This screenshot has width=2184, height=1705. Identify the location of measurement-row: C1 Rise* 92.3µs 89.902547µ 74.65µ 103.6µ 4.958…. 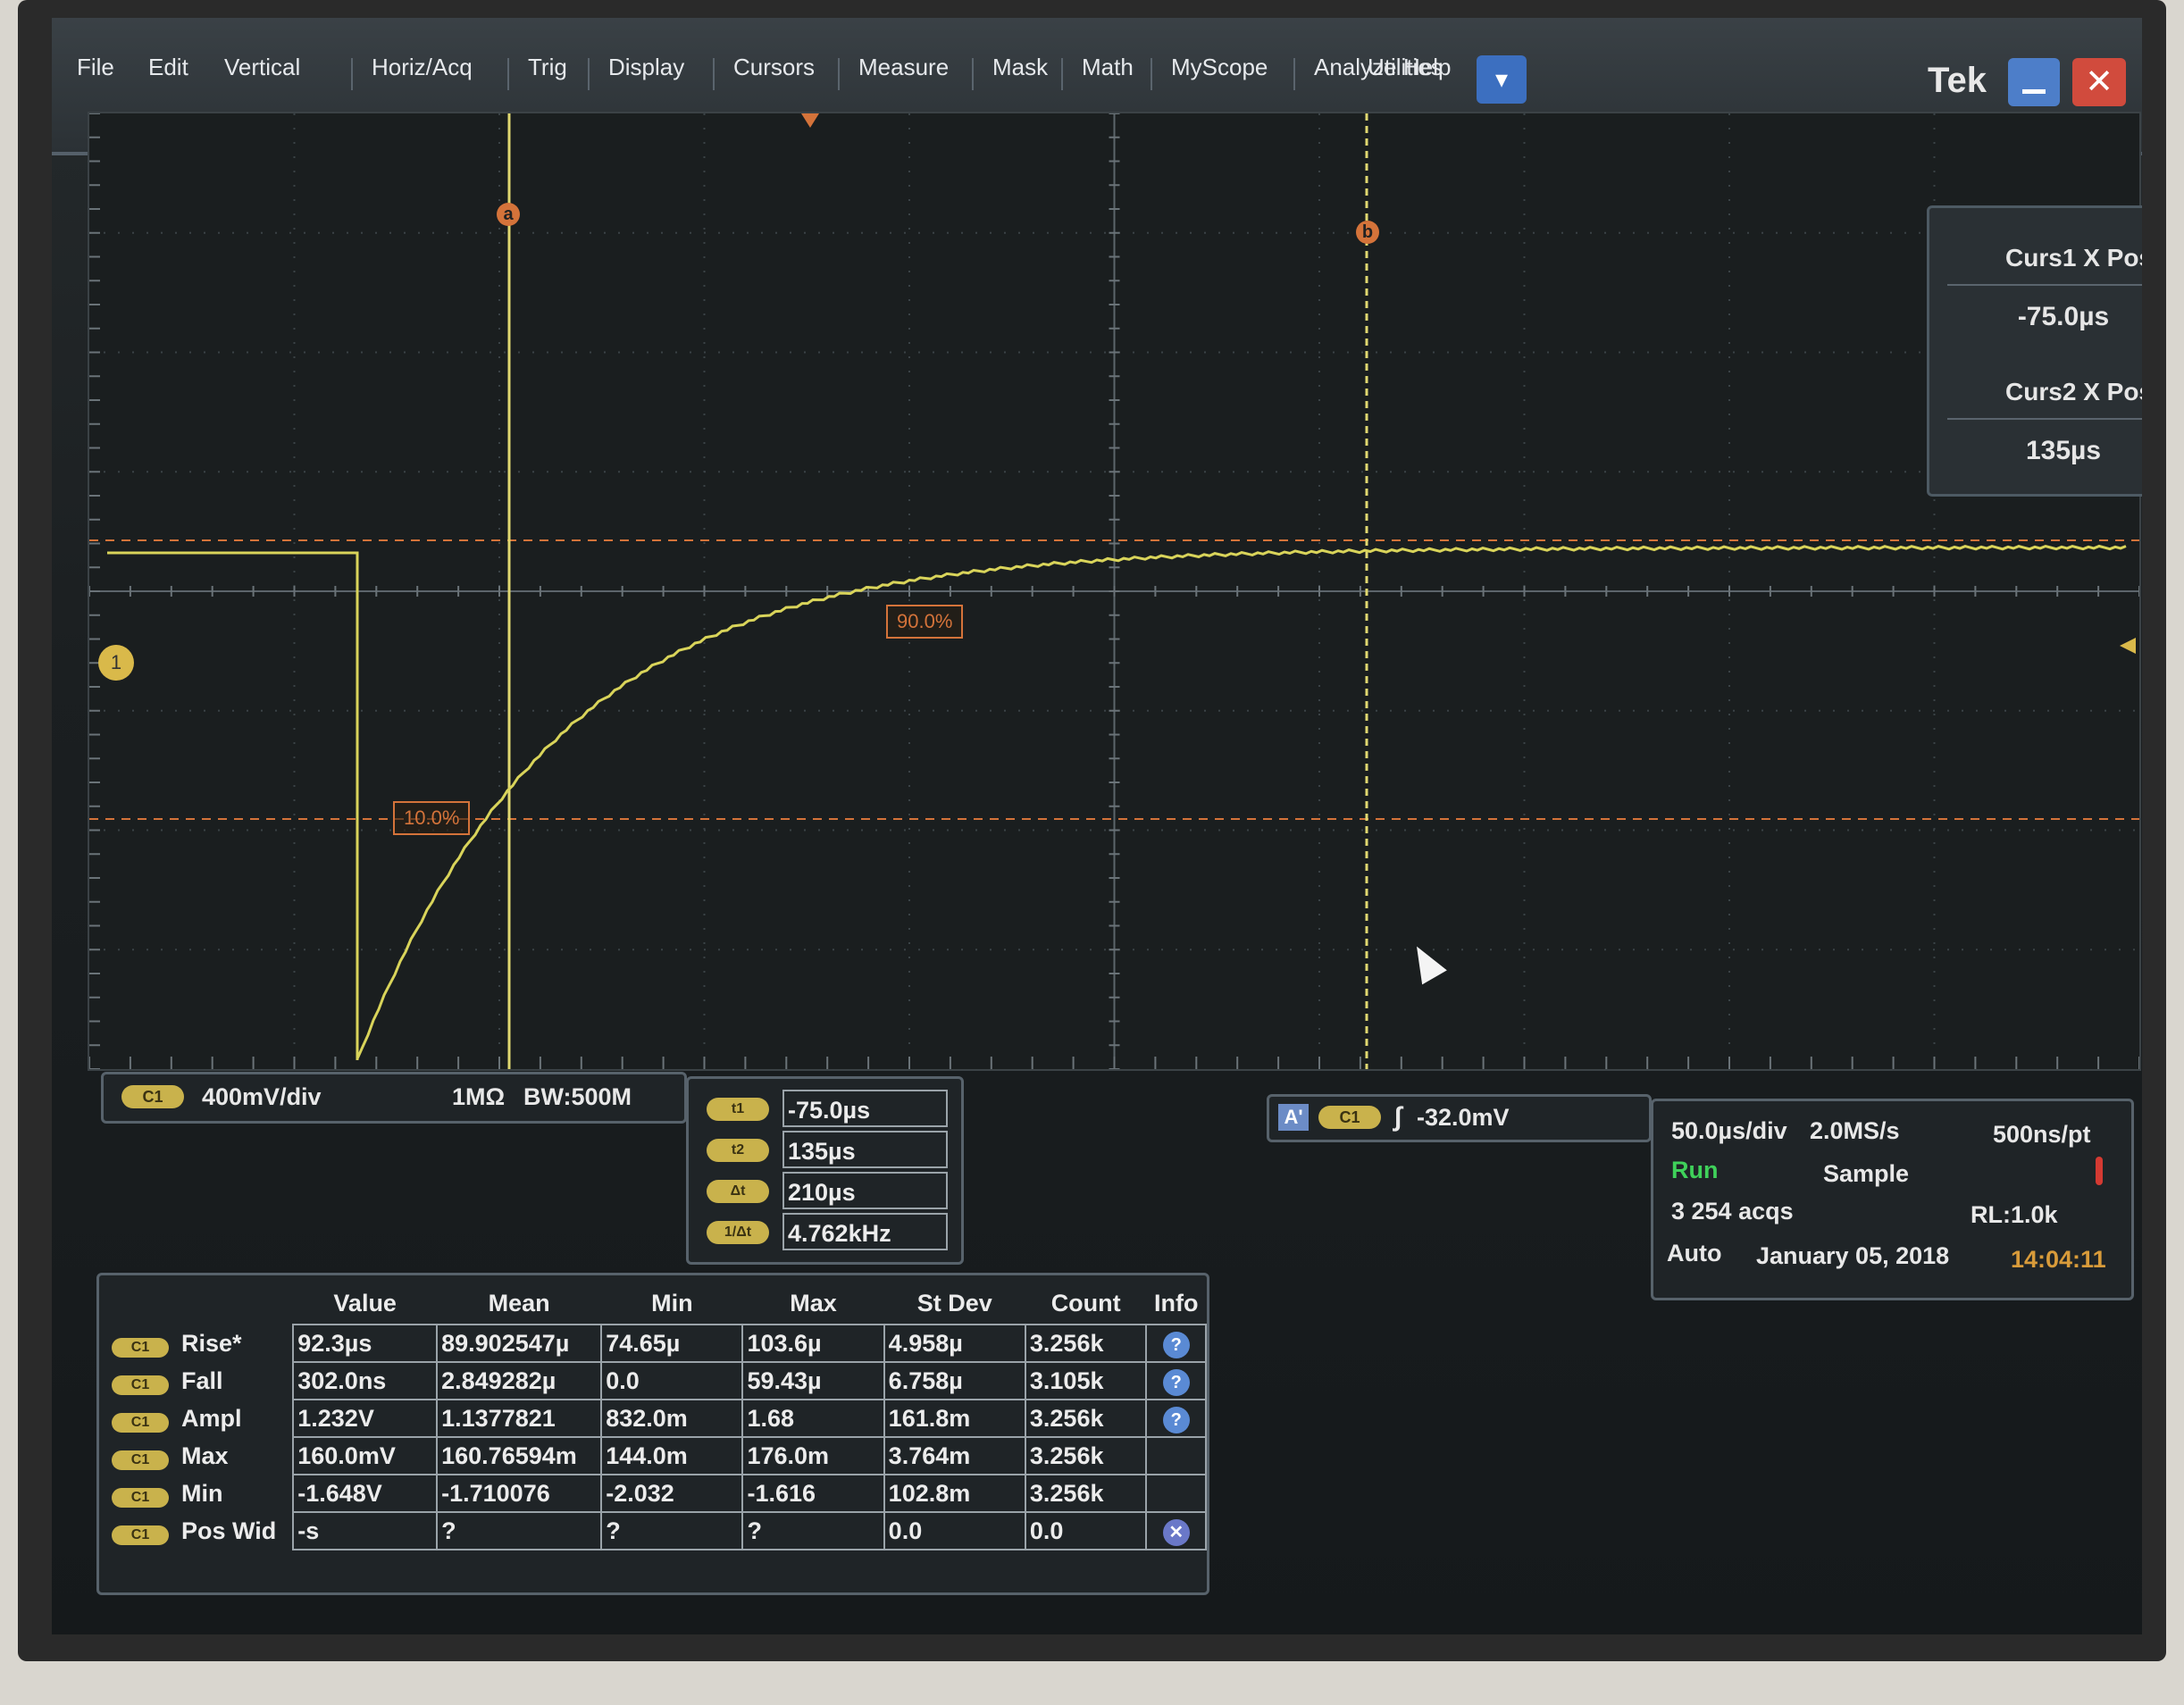
(657, 1343).